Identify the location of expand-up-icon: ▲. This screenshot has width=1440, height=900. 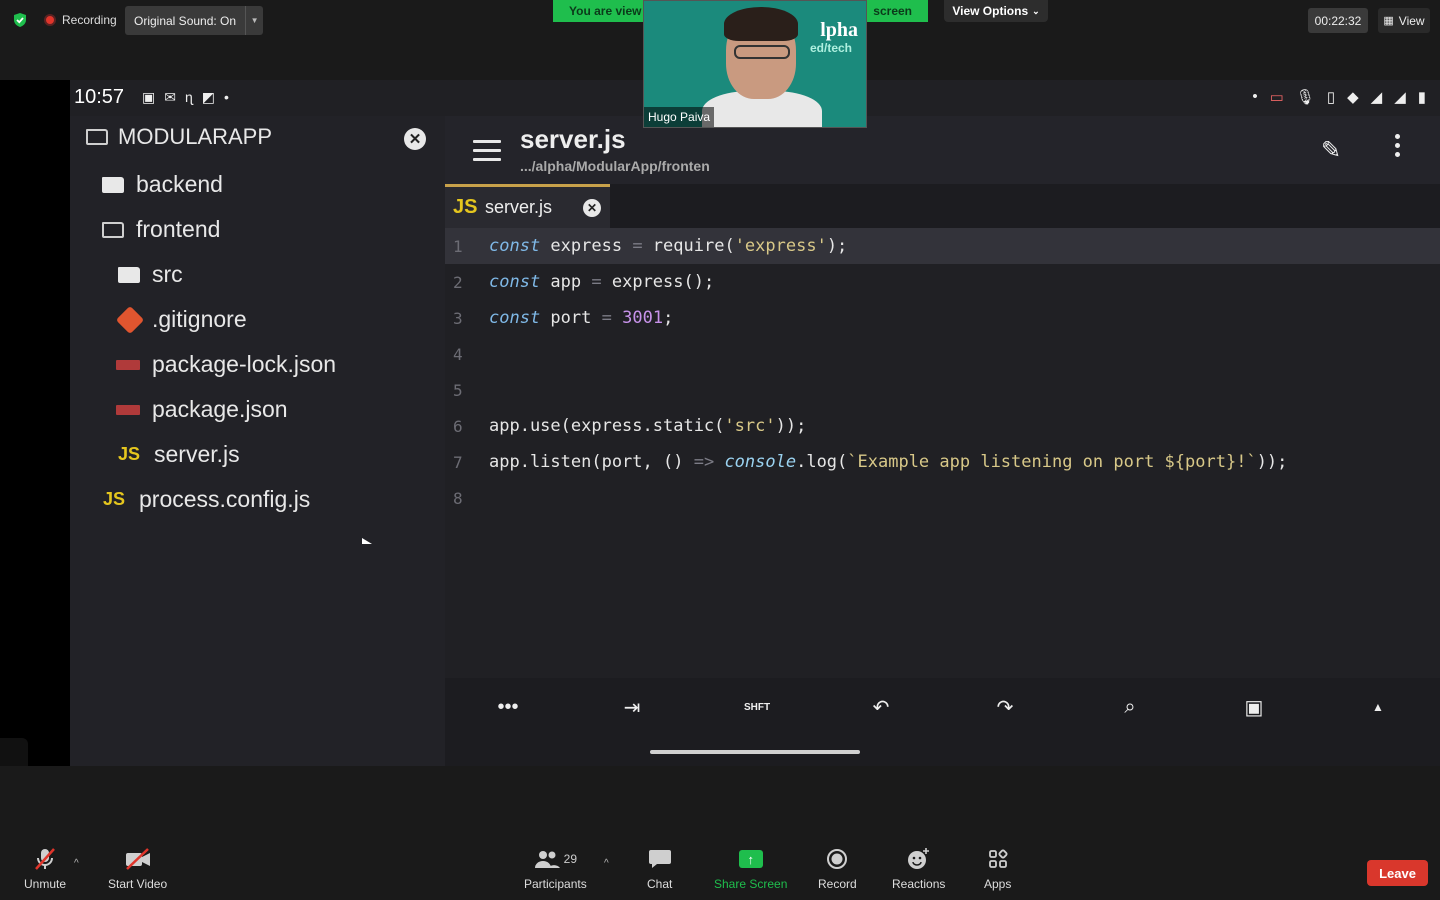
(1378, 707).